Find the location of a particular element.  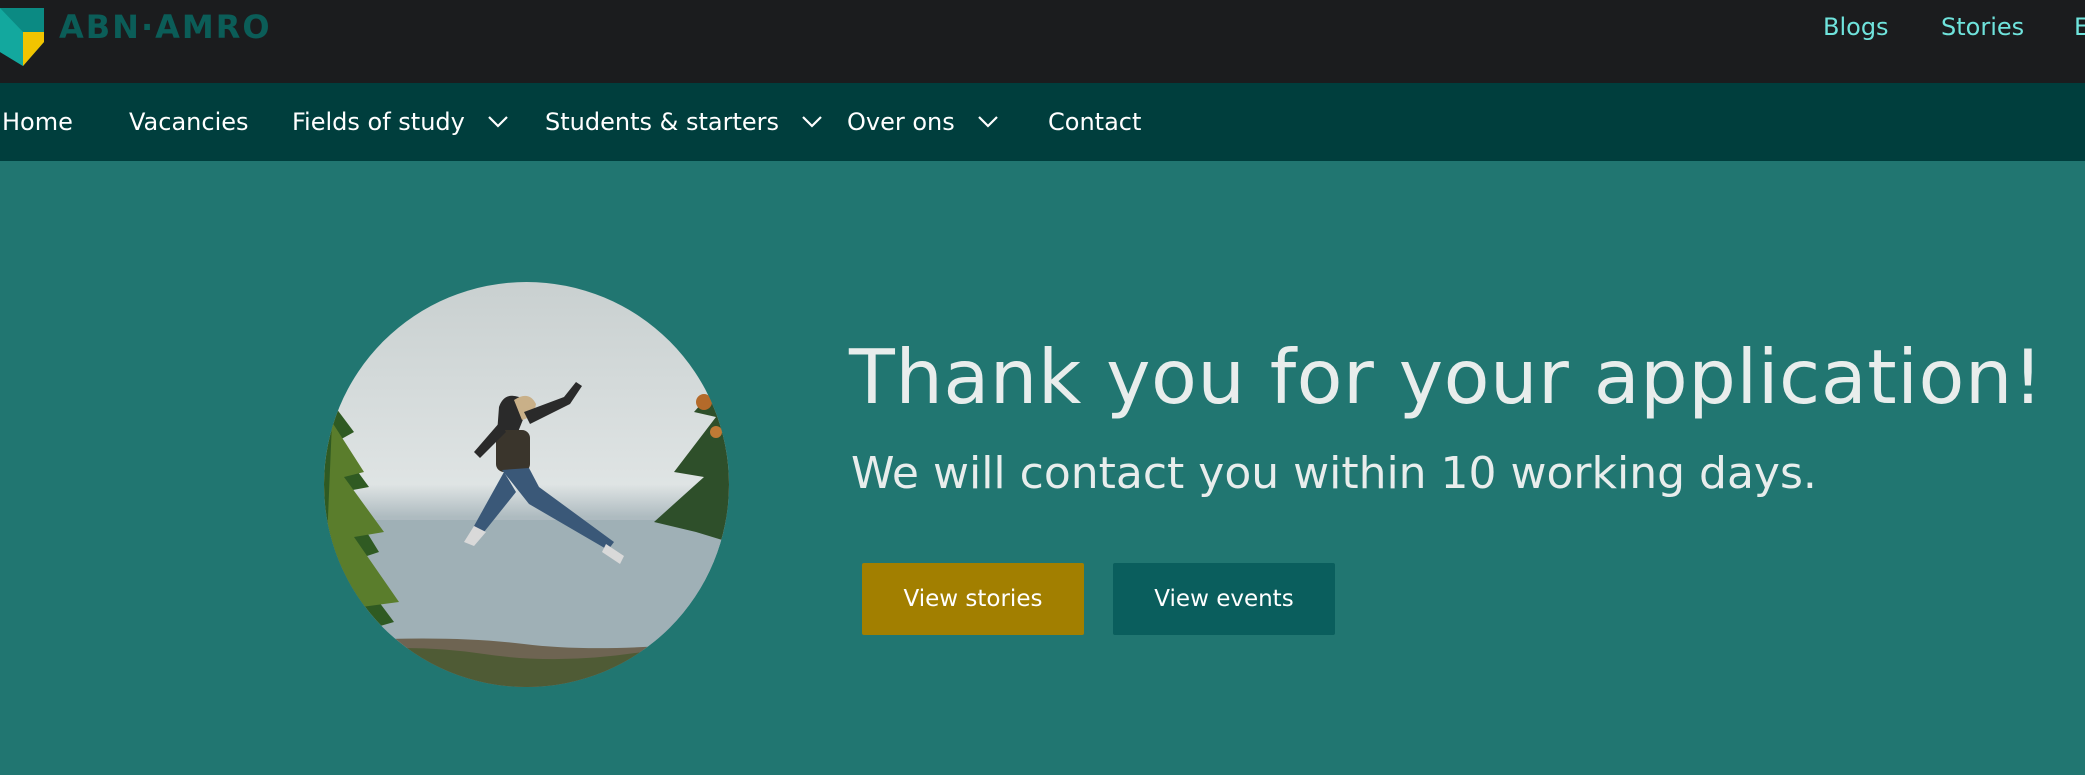

top-links: Blogs Stories E is located at coordinates (1042, 30).